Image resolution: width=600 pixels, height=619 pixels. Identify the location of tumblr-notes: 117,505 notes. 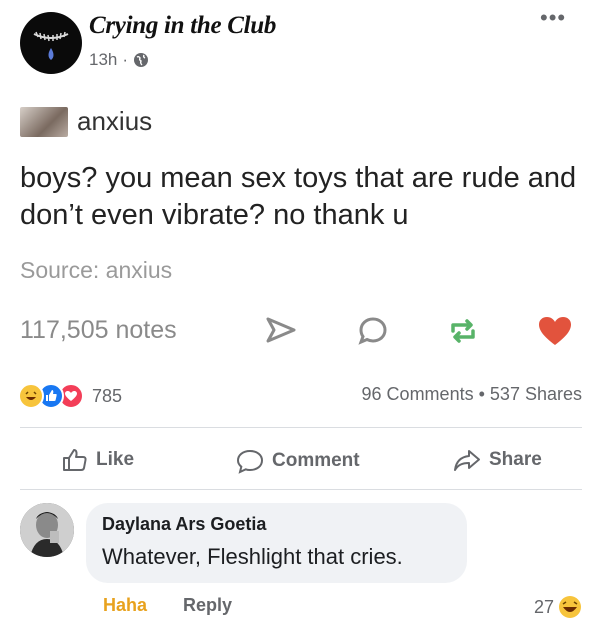
(98, 330).